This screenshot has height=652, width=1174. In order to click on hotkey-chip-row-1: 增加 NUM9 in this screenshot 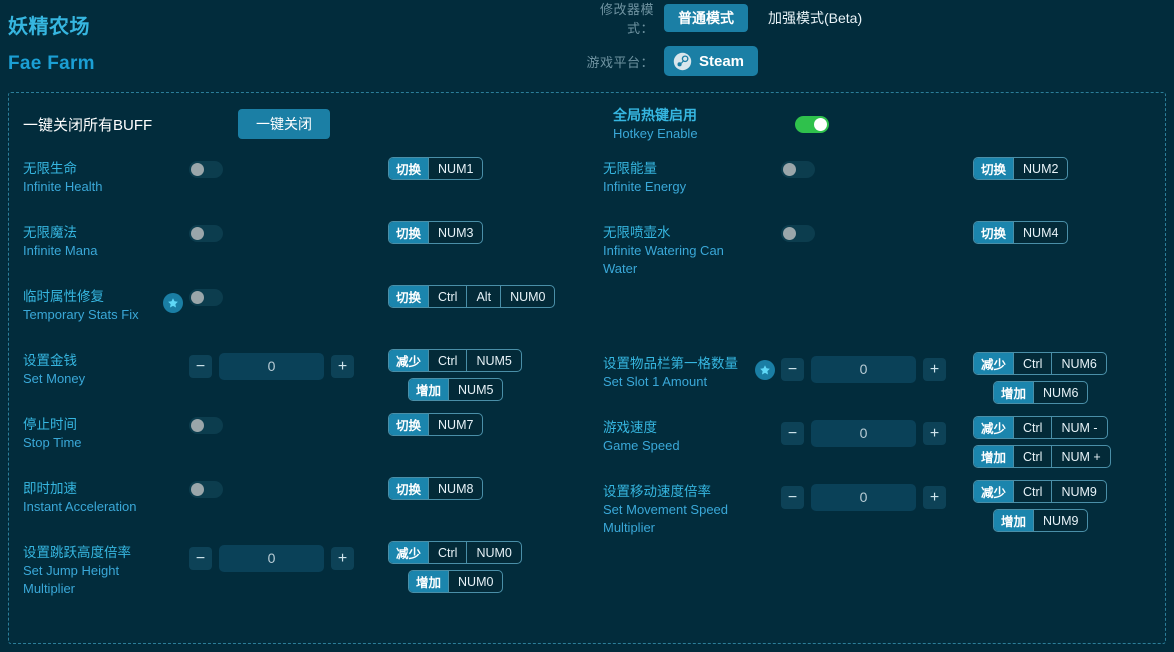, I will do `click(1041, 520)`.